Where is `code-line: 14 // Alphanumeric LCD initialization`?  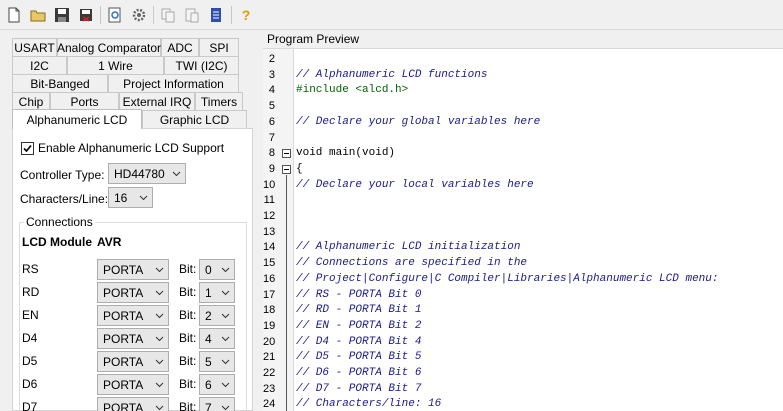 code-line: 14 // Alphanumeric LCD initialization is located at coordinates (523, 248).